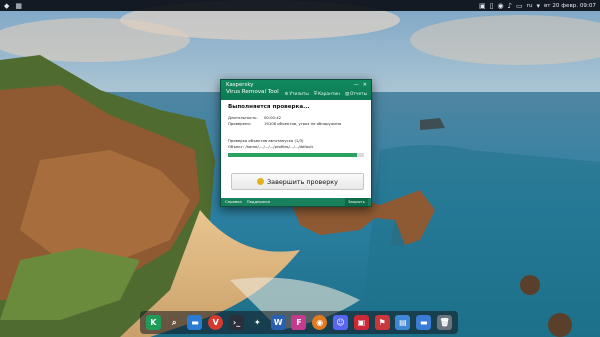 Image resolution: width=600 pixels, height=337 pixels. I want to click on product-label: Virus Removal Tool, so click(252, 92).